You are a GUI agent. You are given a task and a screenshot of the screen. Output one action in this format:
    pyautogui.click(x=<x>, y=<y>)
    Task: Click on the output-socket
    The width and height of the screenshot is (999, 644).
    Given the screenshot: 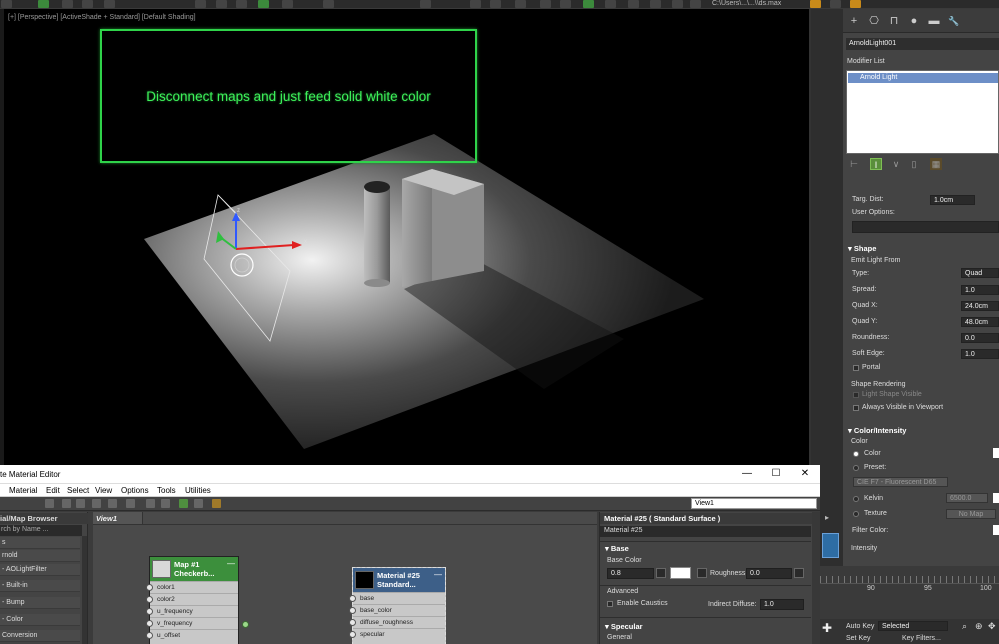 What is the action you would take?
    pyautogui.click(x=245, y=624)
    